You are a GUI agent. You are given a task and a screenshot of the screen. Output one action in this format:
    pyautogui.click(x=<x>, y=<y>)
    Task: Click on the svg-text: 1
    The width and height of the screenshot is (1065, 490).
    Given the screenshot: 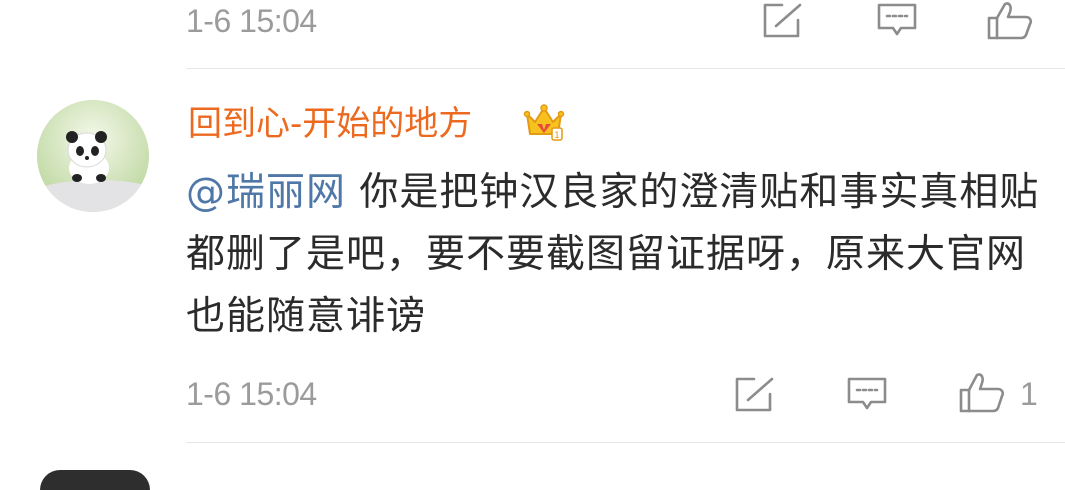 What is the action you would take?
    pyautogui.click(x=557, y=136)
    